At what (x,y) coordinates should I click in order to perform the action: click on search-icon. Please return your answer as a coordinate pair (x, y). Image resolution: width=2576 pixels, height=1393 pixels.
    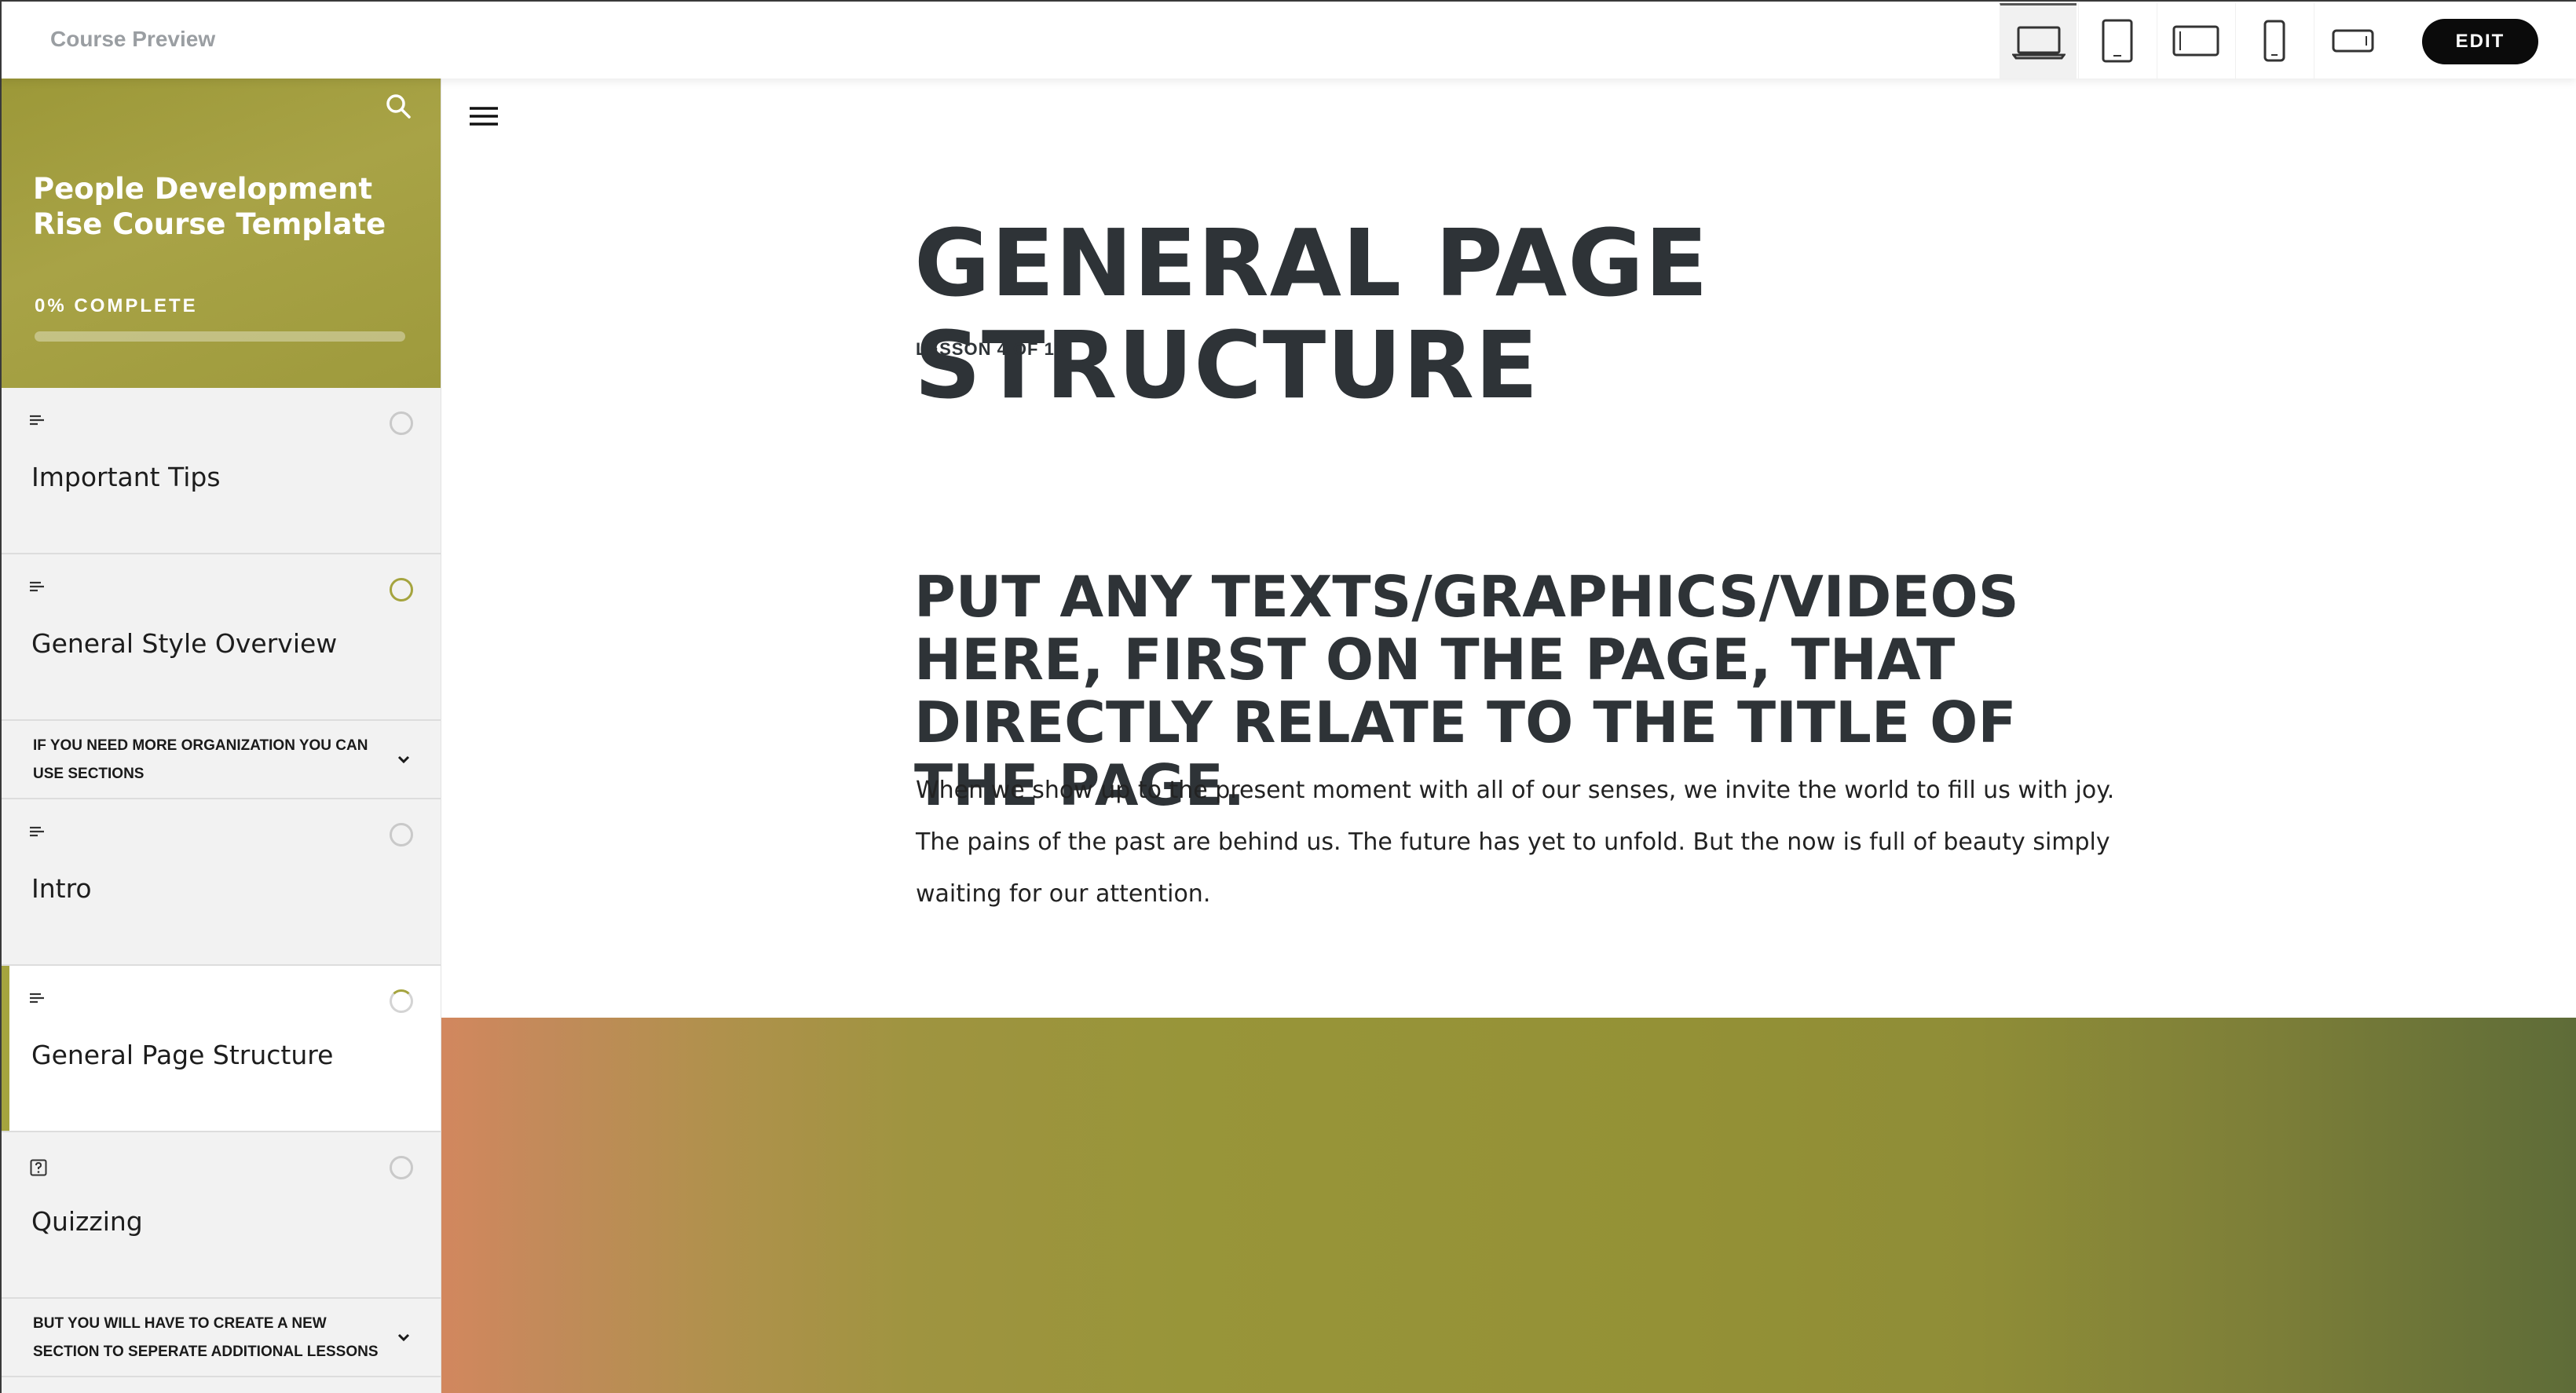
    Looking at the image, I should click on (399, 106).